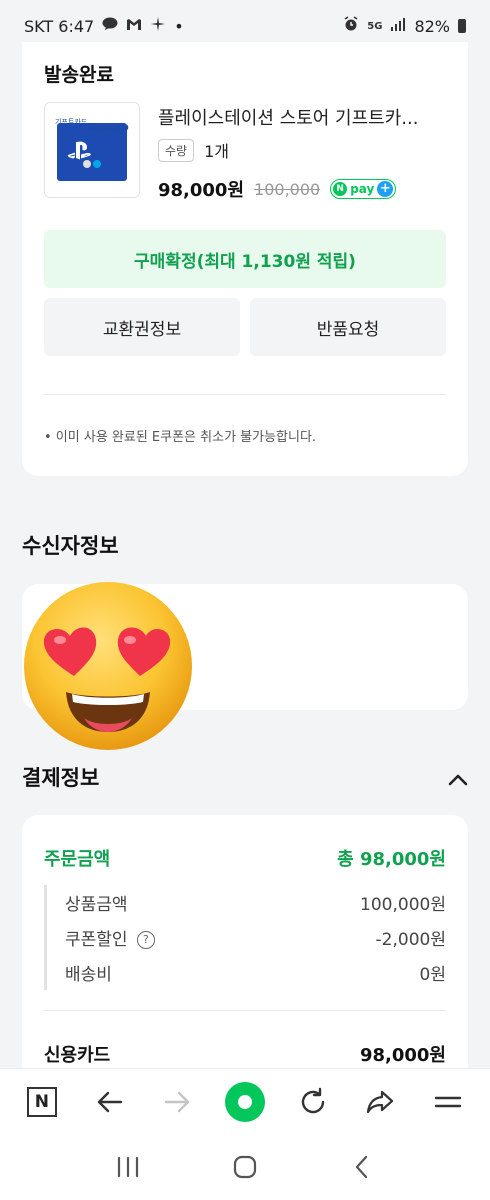 Image resolution: width=490 pixels, height=1200 pixels. I want to click on product-thumbnail: 기프트카드 ₩100,000, so click(92, 150).